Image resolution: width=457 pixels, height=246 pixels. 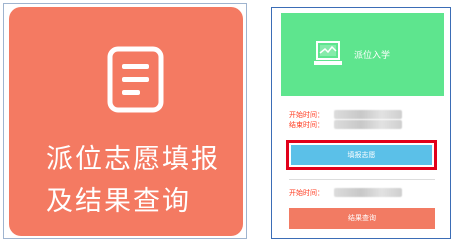 What do you see at coordinates (362, 218) in the screenshot?
I see `result-query-button: 结果查询` at bounding box center [362, 218].